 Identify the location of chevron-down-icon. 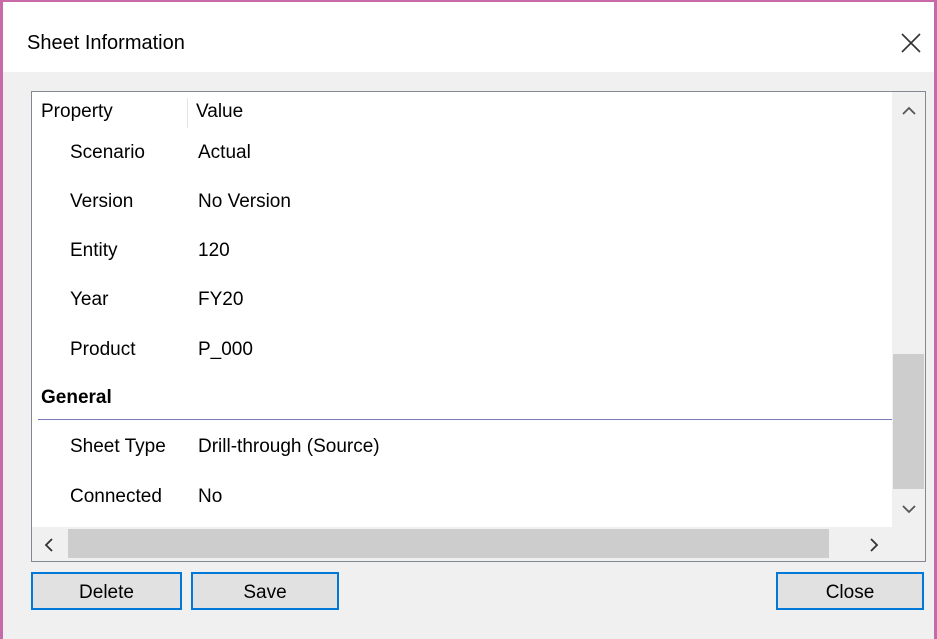
(908, 508).